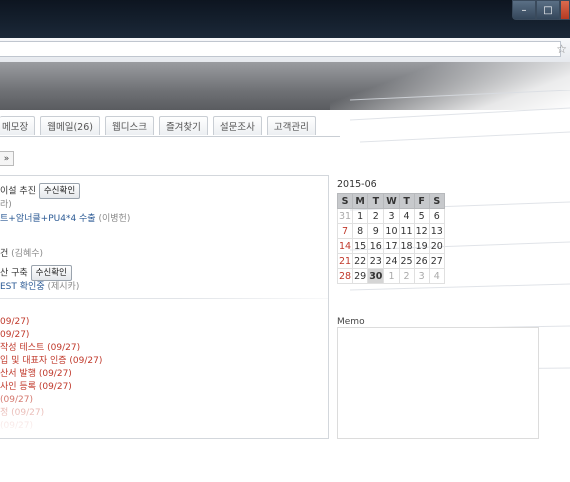 This screenshot has height=482, width=570. I want to click on calendar-header-row: S M T W T F S, so click(390, 201).